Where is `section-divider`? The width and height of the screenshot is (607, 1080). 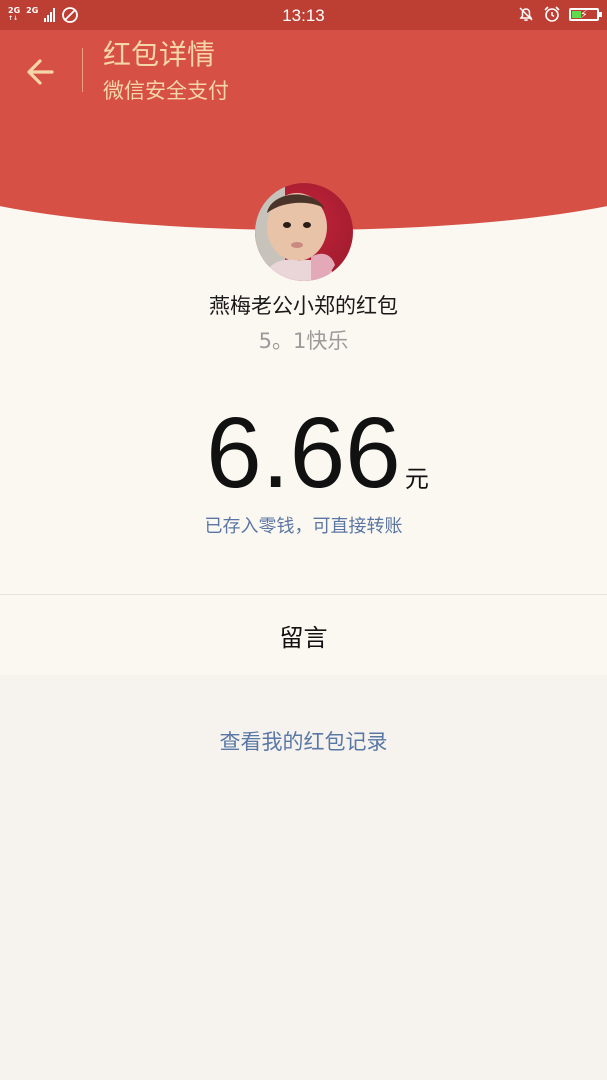 section-divider is located at coordinates (303, 594).